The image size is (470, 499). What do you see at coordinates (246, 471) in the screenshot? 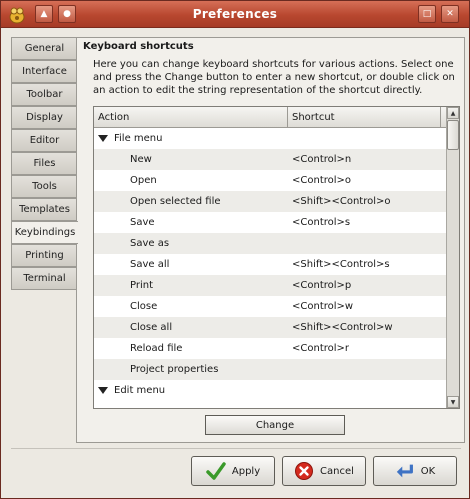
I see `apply-label: Apply` at bounding box center [246, 471].